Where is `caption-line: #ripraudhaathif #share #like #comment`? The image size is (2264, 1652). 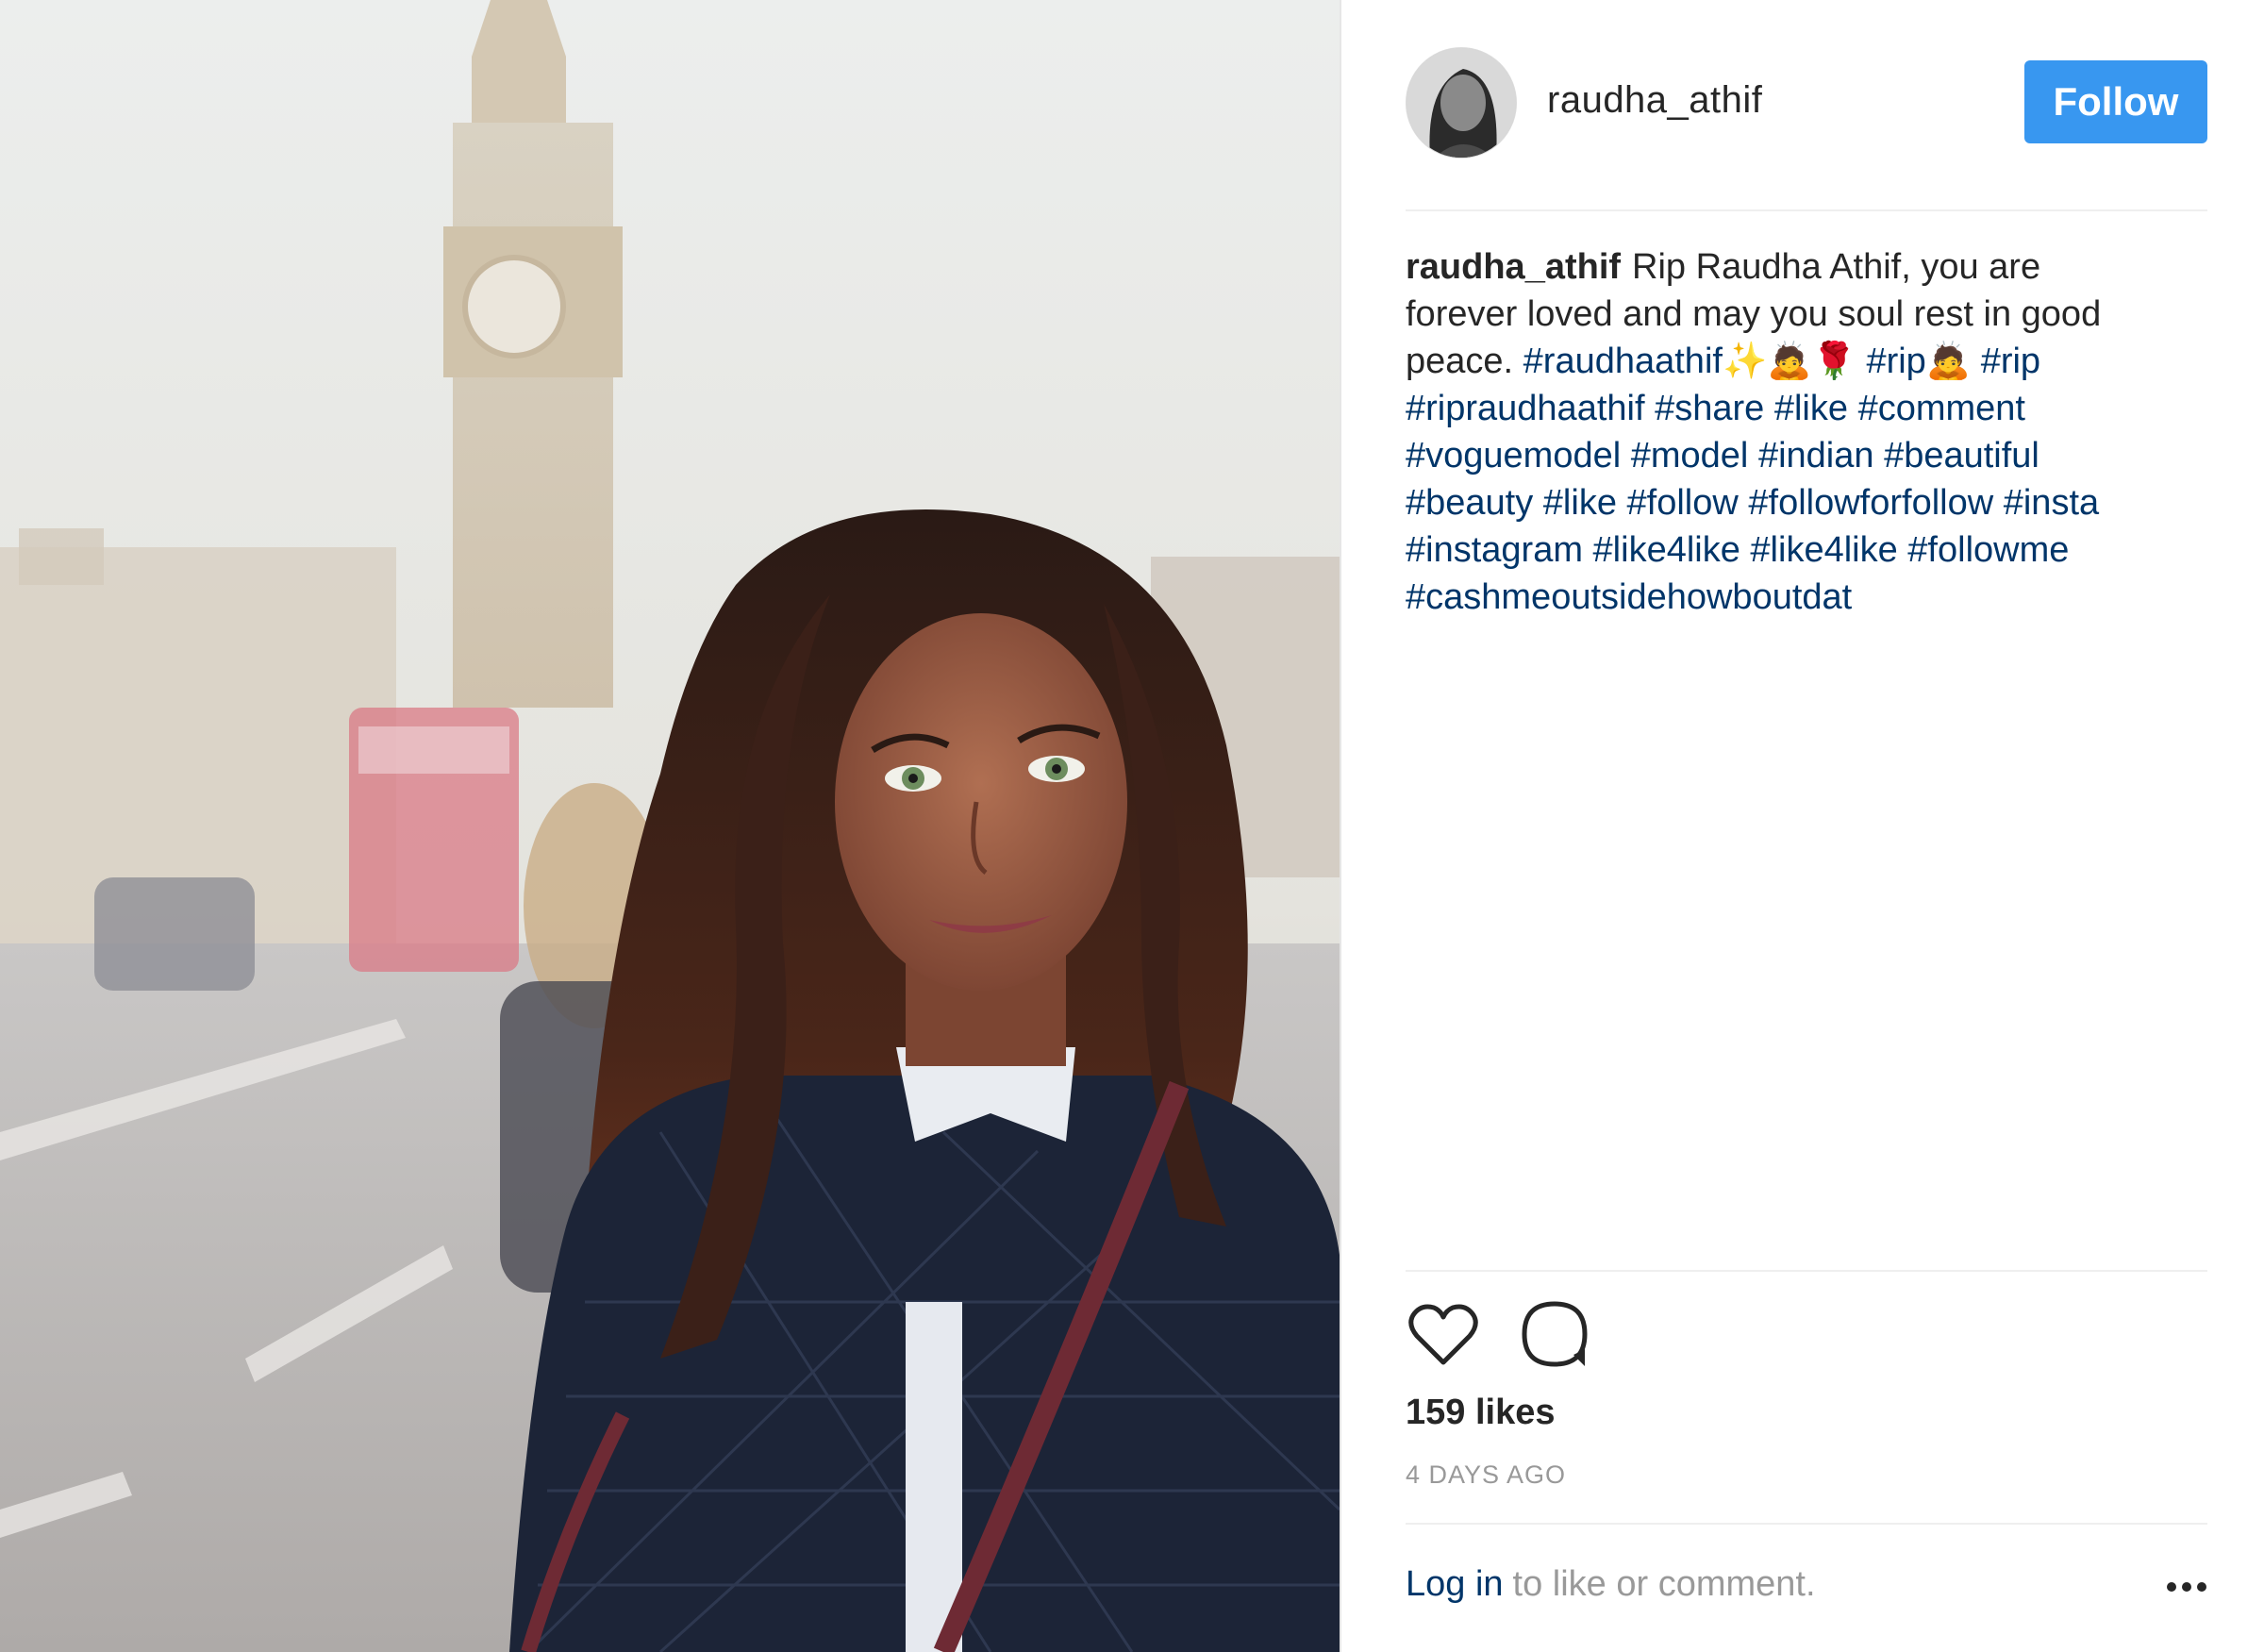 caption-line: #ripraudhaathif #share #like #comment is located at coordinates (1806, 408).